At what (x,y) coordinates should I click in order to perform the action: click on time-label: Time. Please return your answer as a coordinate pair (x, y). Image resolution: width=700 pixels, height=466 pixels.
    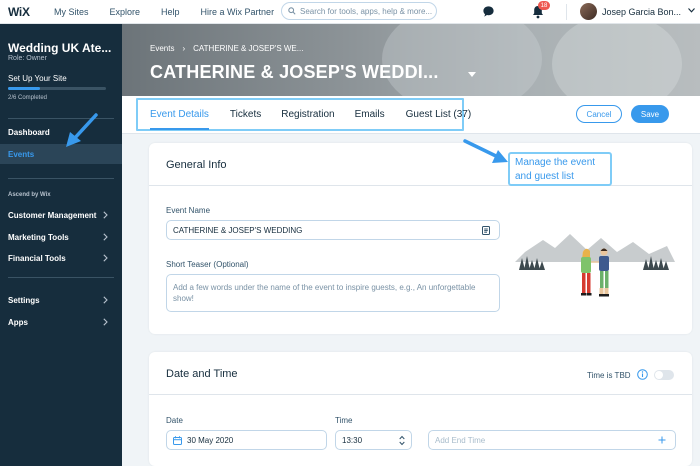
    Looking at the image, I should click on (344, 420).